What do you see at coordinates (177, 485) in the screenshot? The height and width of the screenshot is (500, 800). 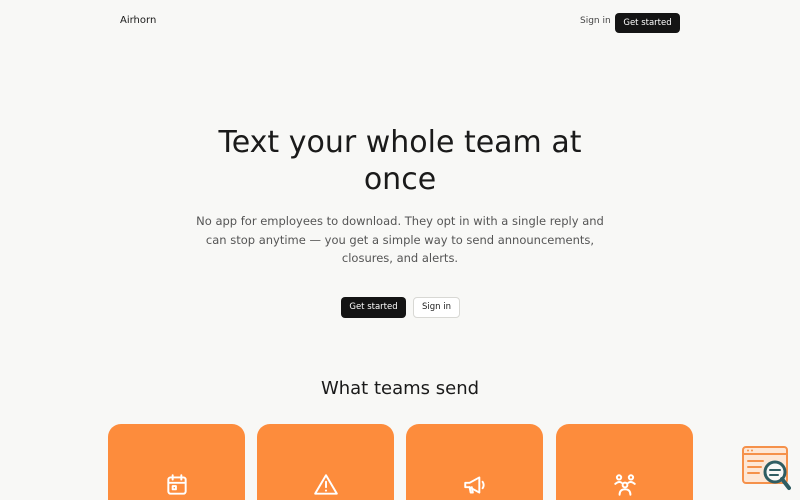 I see `calendar-icon` at bounding box center [177, 485].